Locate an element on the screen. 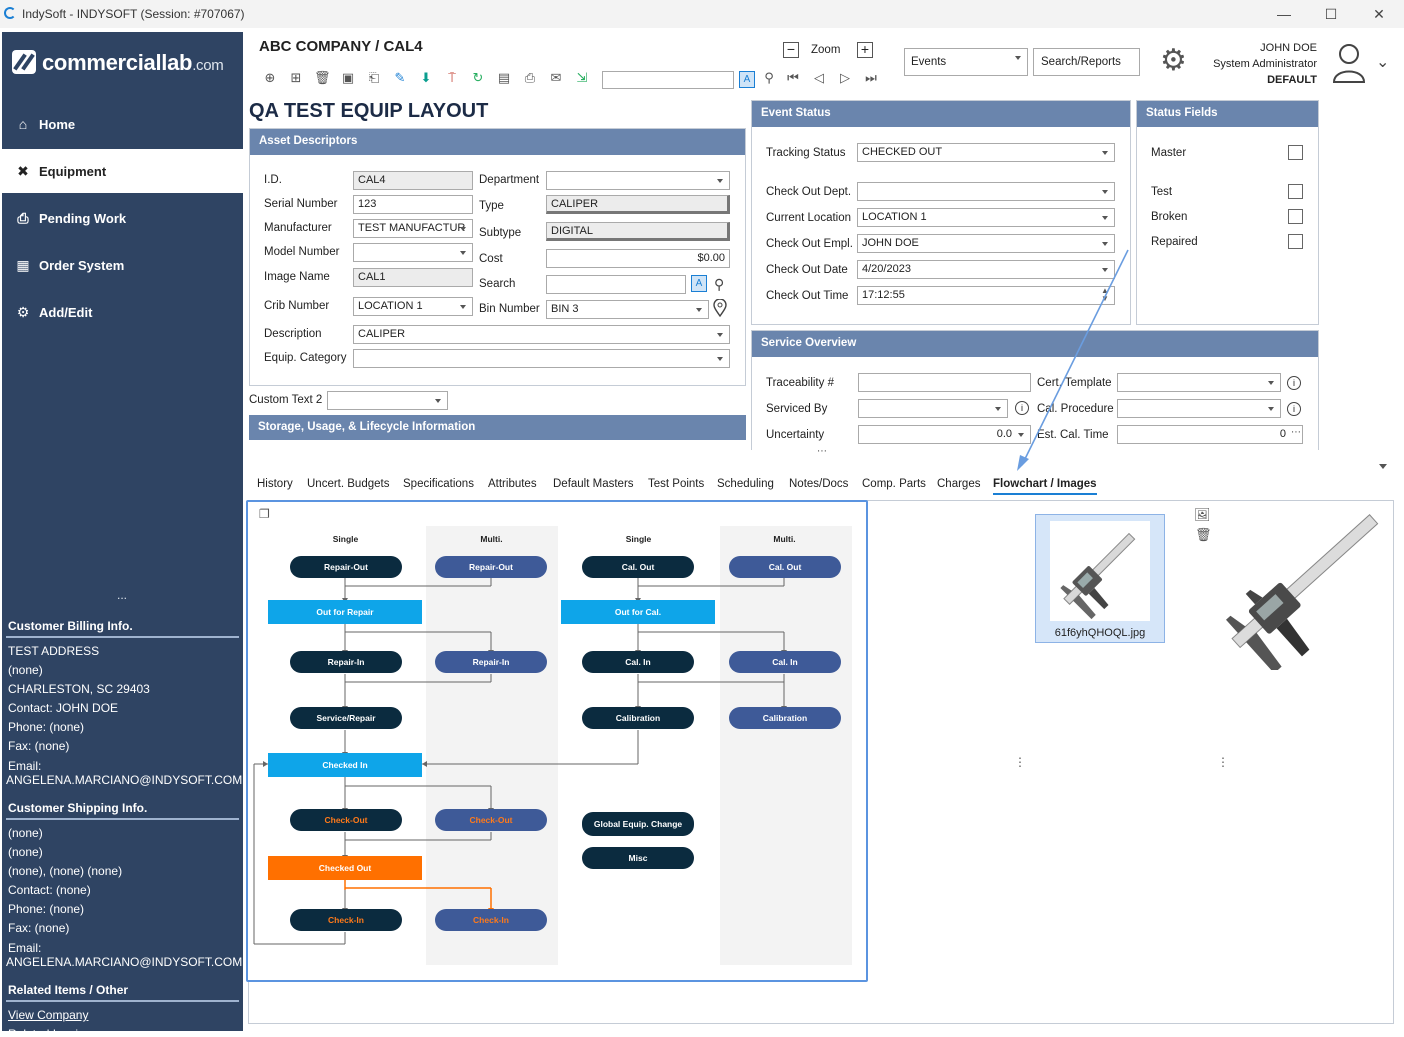 Image resolution: width=1404 pixels, height=1037 pixels. flow-out-for-repair: Out for Repair is located at coordinates (345, 612).